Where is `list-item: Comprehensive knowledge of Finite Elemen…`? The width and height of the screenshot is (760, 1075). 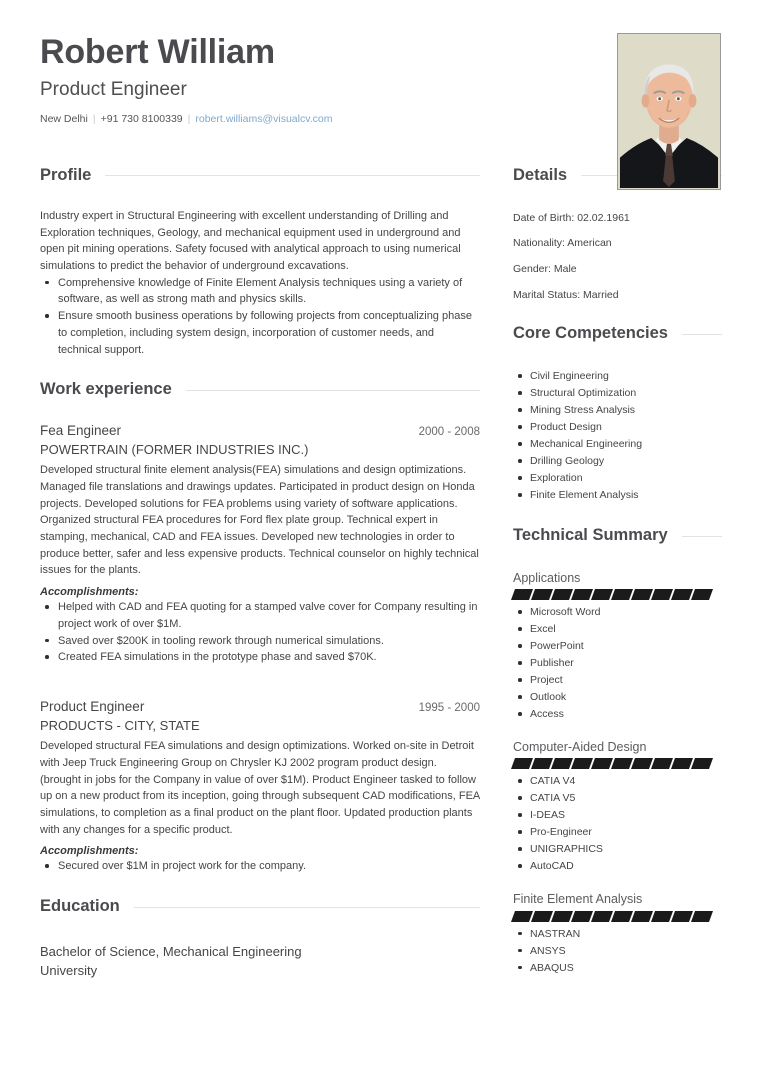
list-item: Comprehensive knowledge of Finite Elemen… is located at coordinates (260, 291).